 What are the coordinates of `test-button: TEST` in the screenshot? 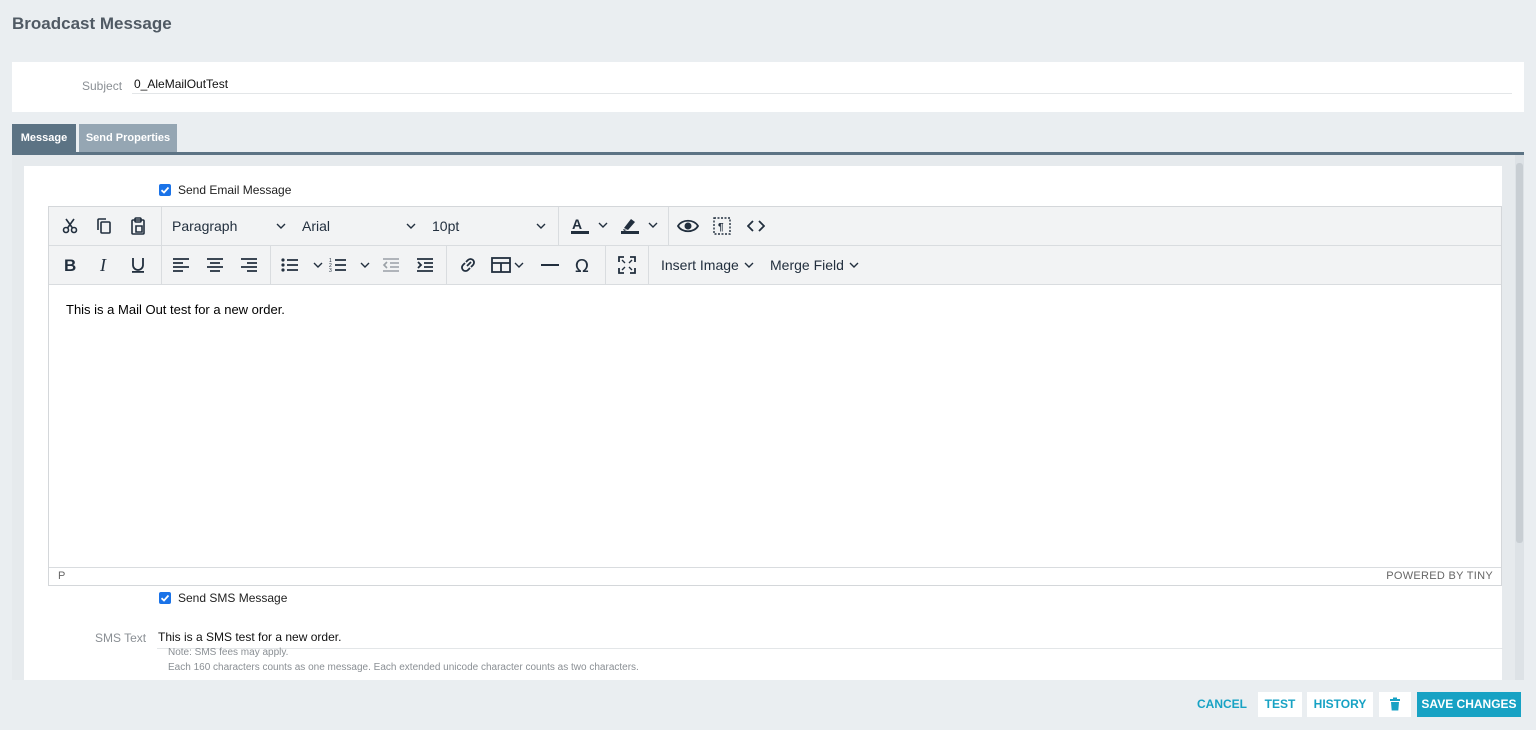 It's located at (1280, 704).